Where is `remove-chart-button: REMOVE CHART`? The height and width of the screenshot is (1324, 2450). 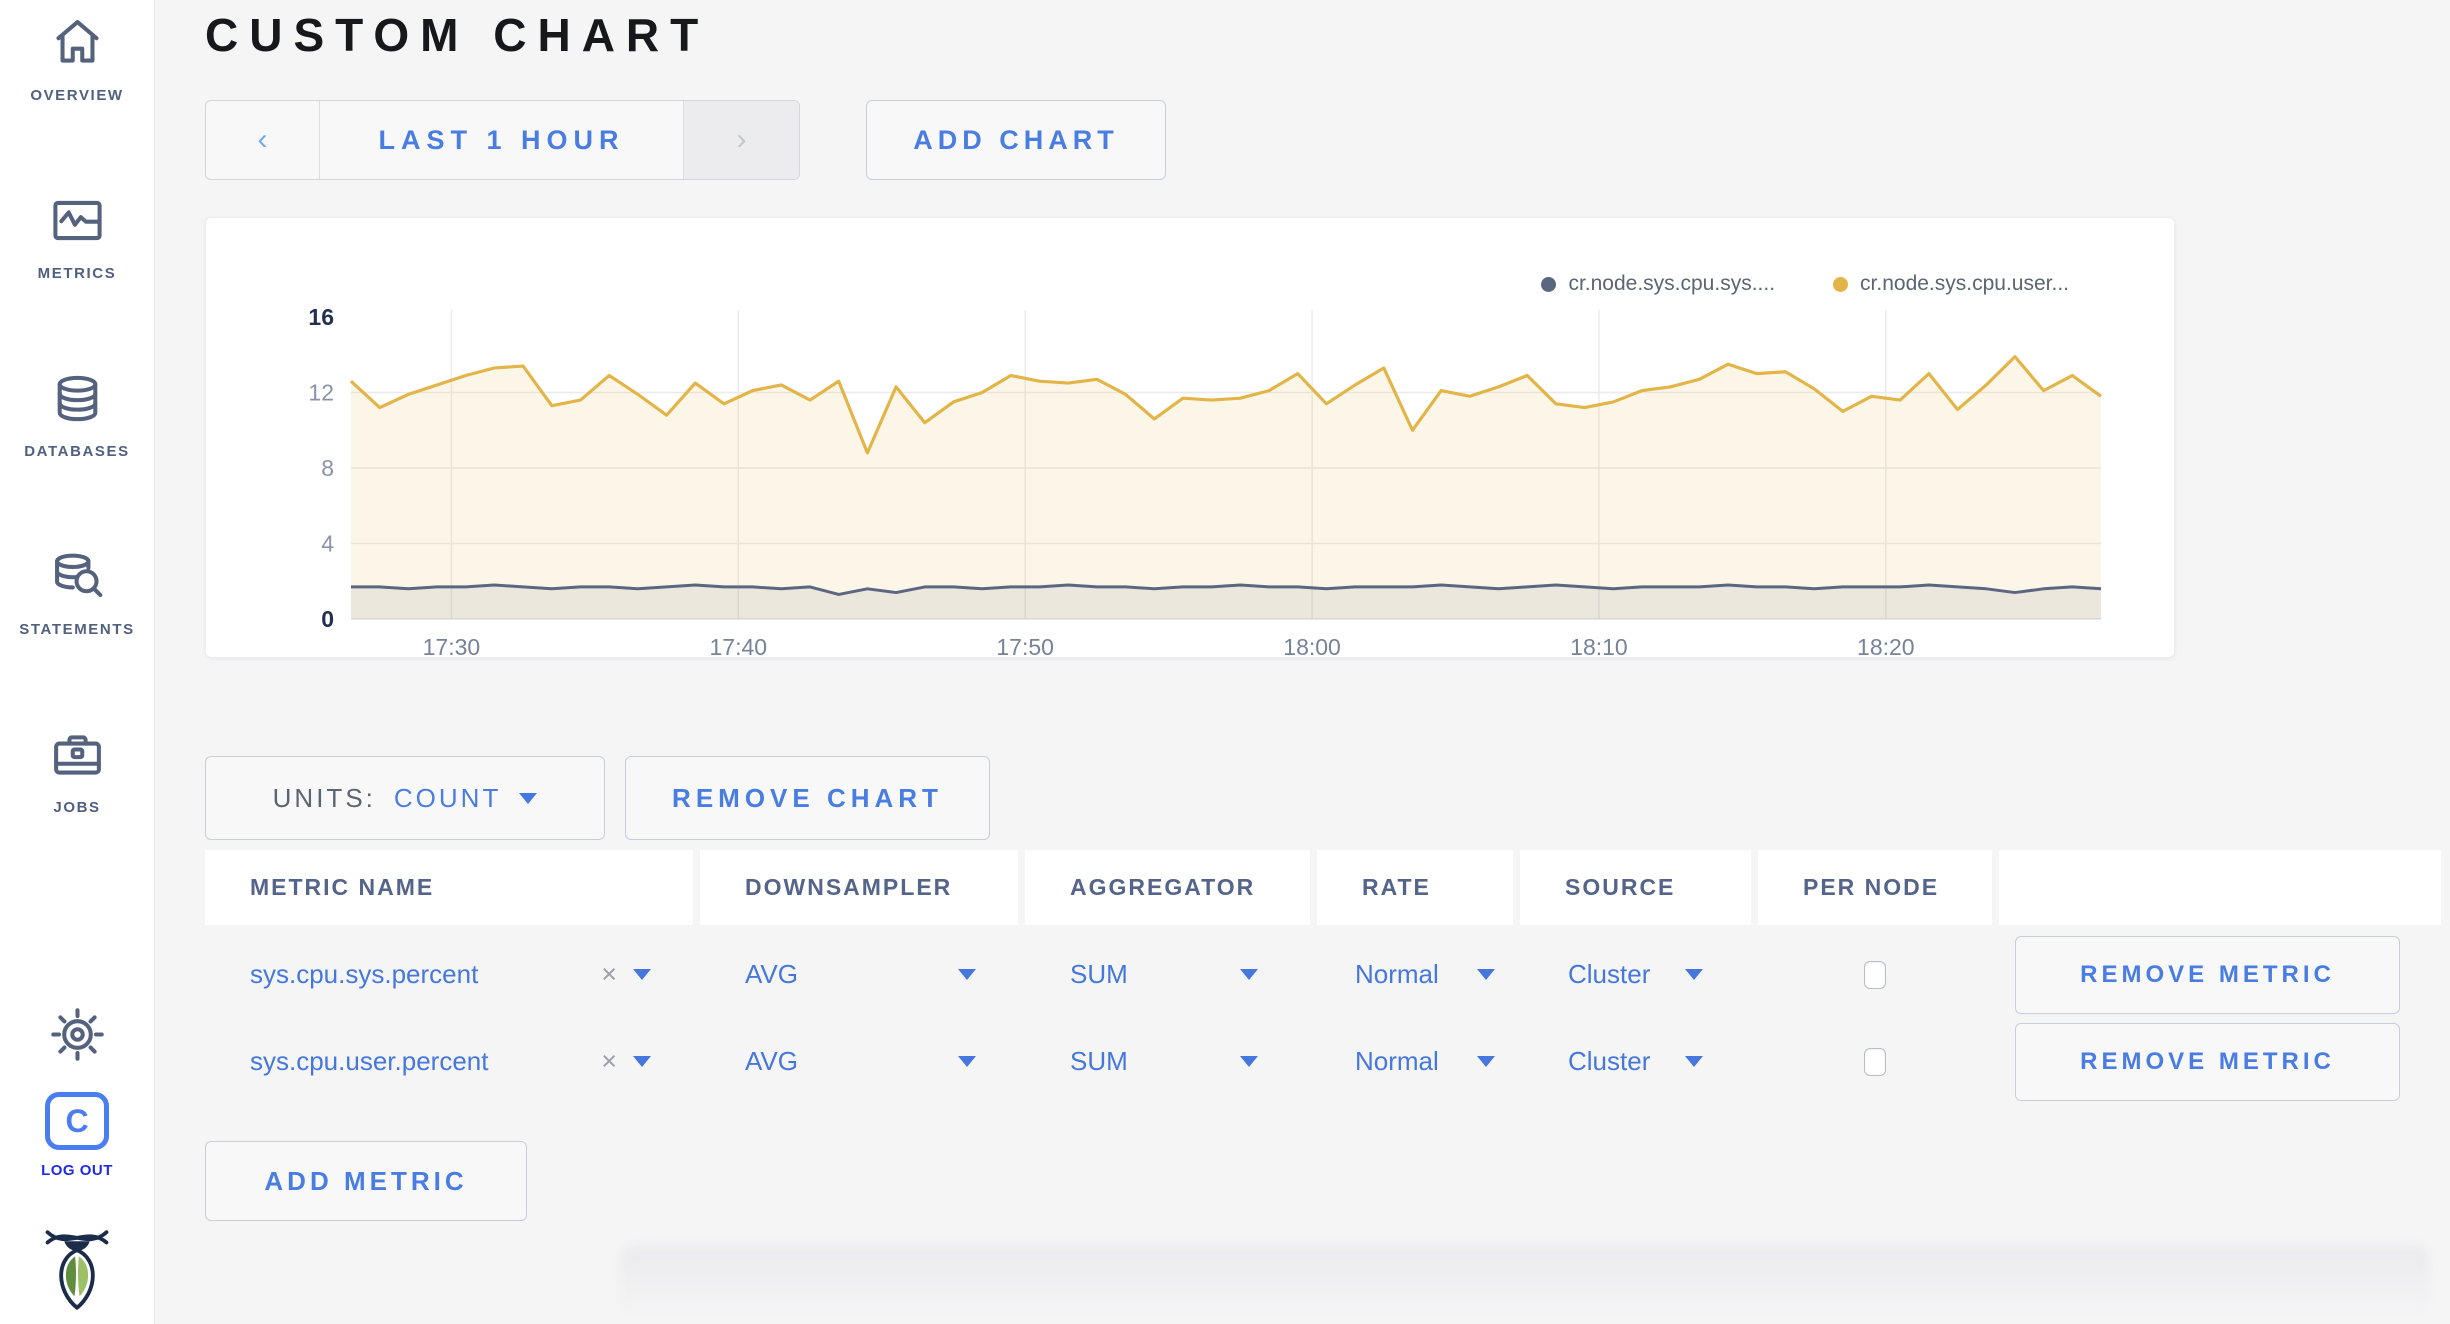
remove-chart-button: REMOVE CHART is located at coordinates (807, 798).